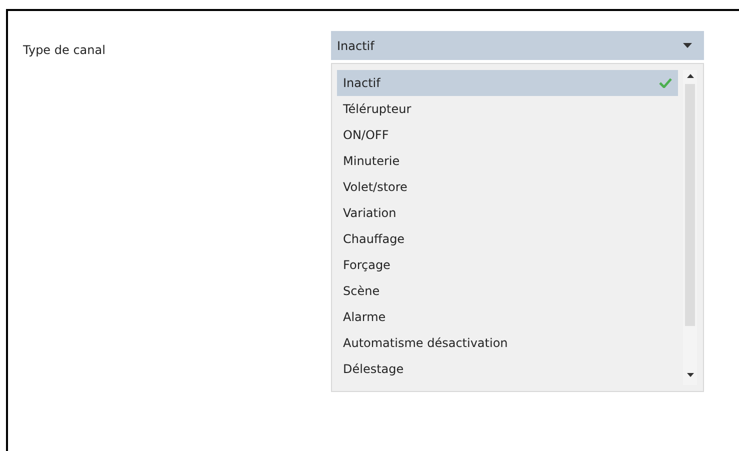 The height and width of the screenshot is (451, 739). What do you see at coordinates (507, 369) in the screenshot?
I see `dropdown-option: Délestage` at bounding box center [507, 369].